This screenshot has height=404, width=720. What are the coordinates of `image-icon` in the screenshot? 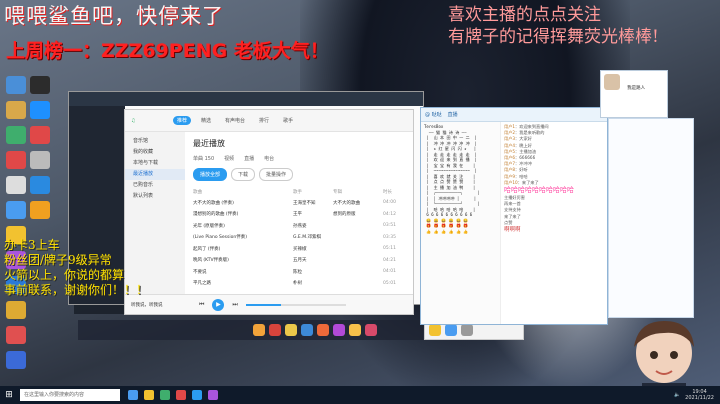 It's located at (451, 330).